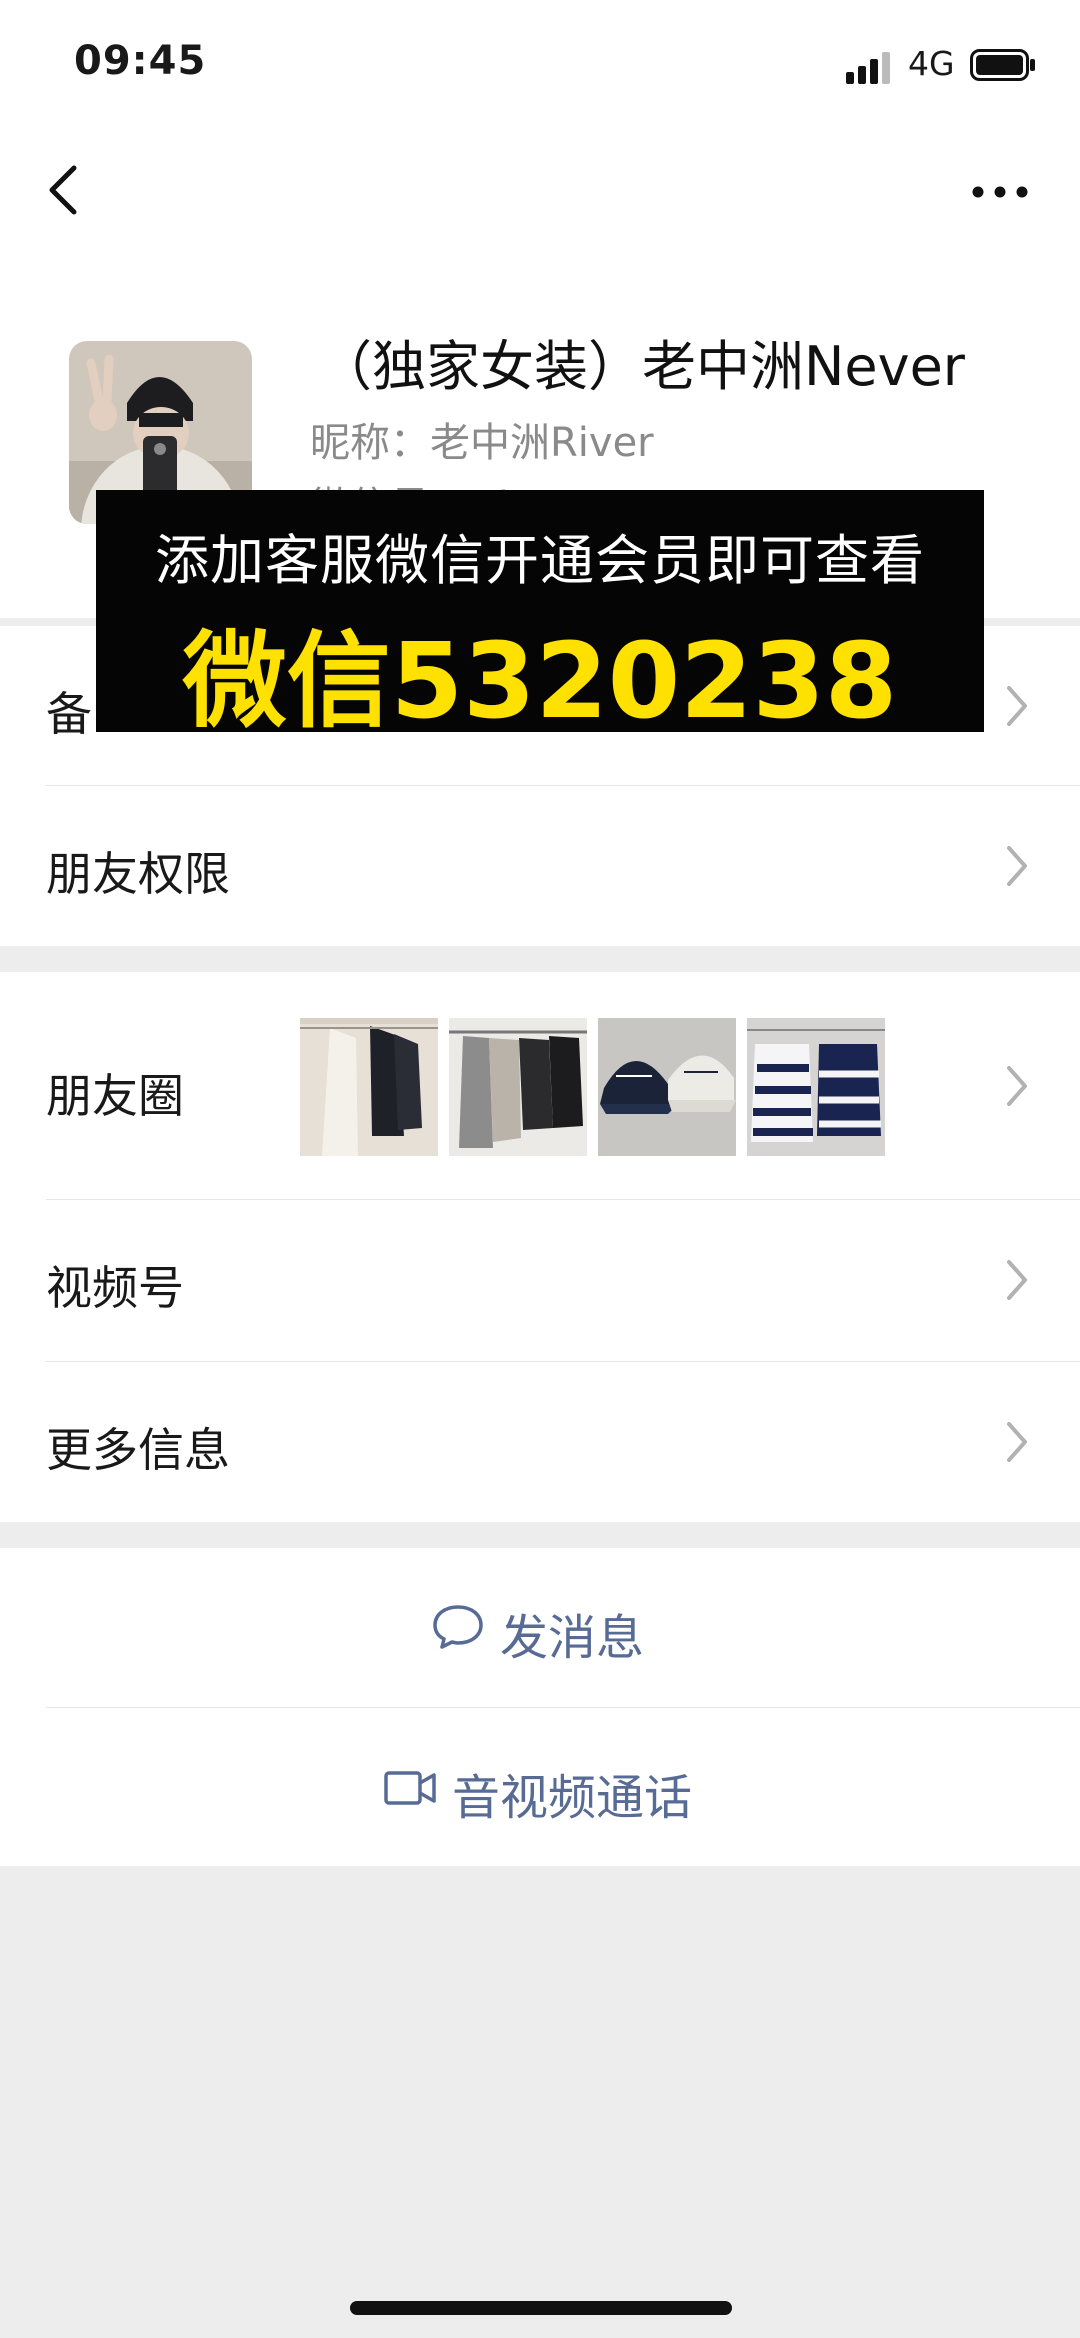 This screenshot has height=2338, width=1080. What do you see at coordinates (64, 190) in the screenshot?
I see `back-icon` at bounding box center [64, 190].